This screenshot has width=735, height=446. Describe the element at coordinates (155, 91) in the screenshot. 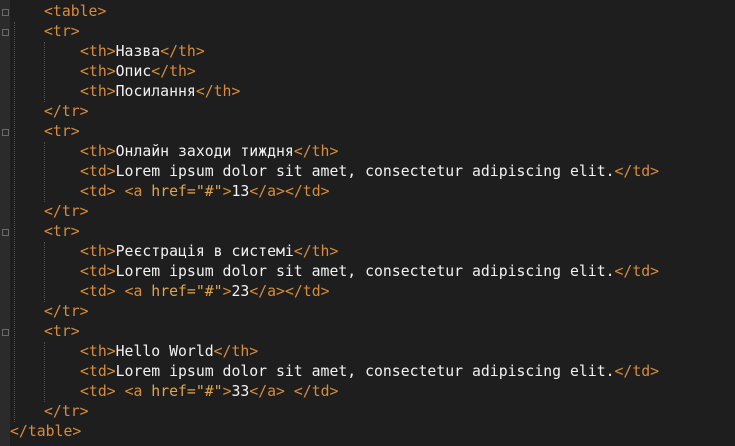

I see `code-text: Посилання` at that location.